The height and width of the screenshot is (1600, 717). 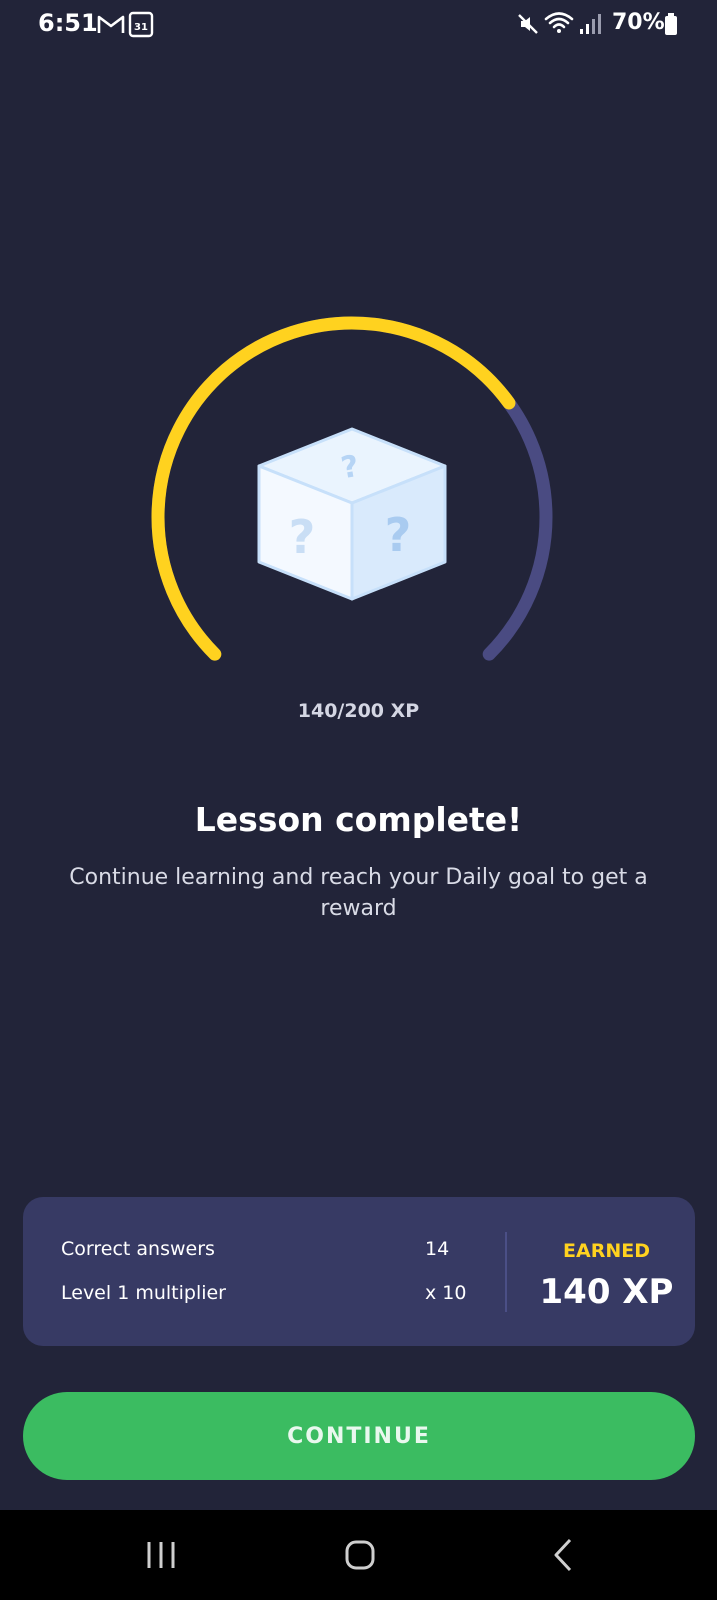 I want to click on multiplier-value: x 10, so click(x=446, y=1293).